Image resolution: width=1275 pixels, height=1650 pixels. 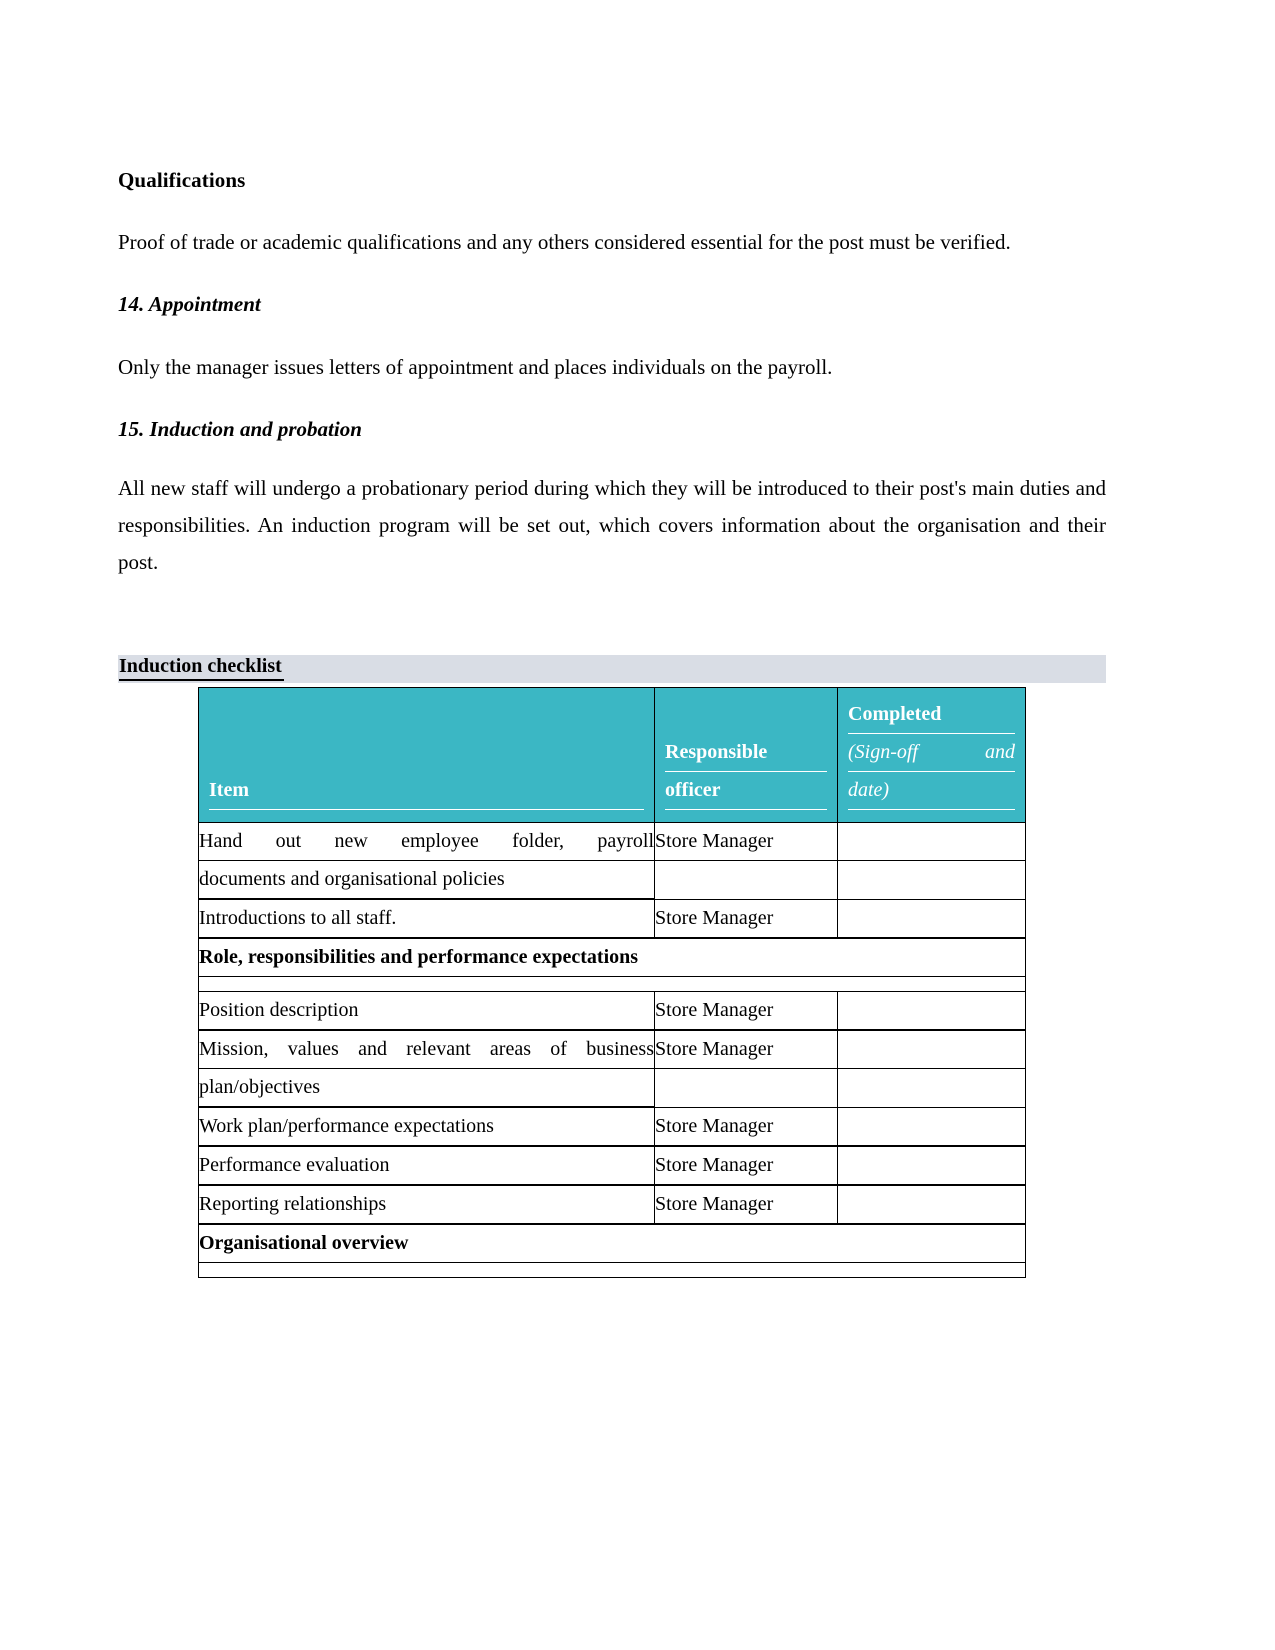 What do you see at coordinates (240, 429) in the screenshot?
I see `heading-induction-probation: 15. Induction and probation` at bounding box center [240, 429].